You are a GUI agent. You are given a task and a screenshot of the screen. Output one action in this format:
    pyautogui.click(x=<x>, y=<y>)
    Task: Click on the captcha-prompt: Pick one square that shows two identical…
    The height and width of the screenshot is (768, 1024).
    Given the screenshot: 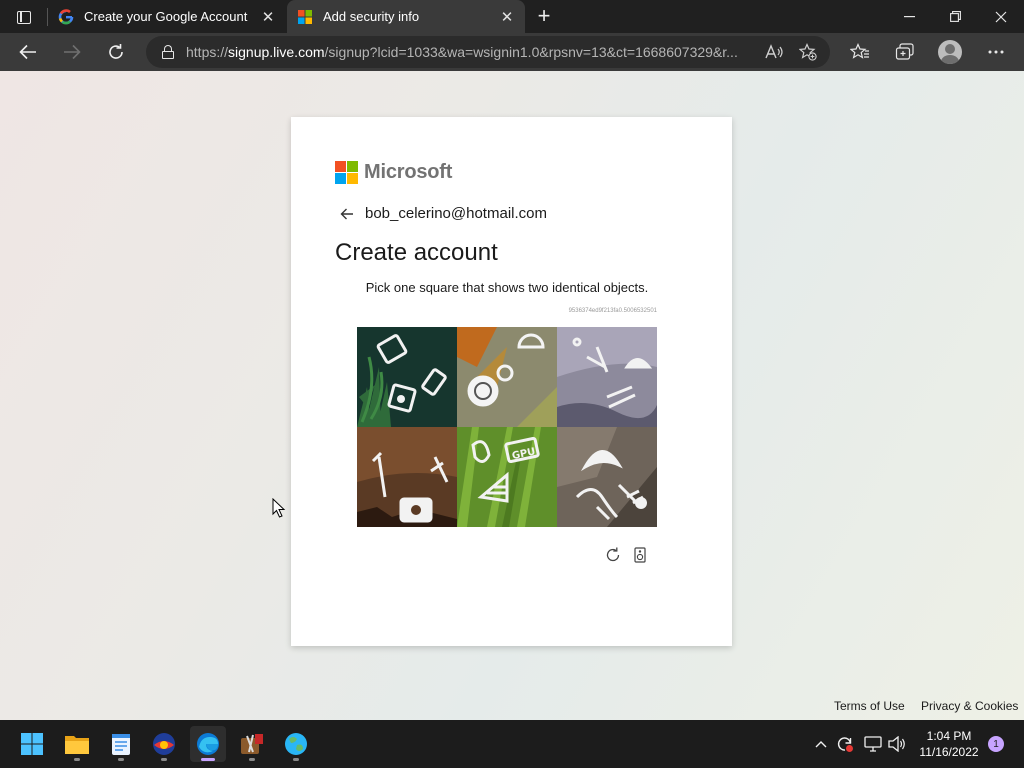 What is the action you would take?
    pyautogui.click(x=507, y=287)
    